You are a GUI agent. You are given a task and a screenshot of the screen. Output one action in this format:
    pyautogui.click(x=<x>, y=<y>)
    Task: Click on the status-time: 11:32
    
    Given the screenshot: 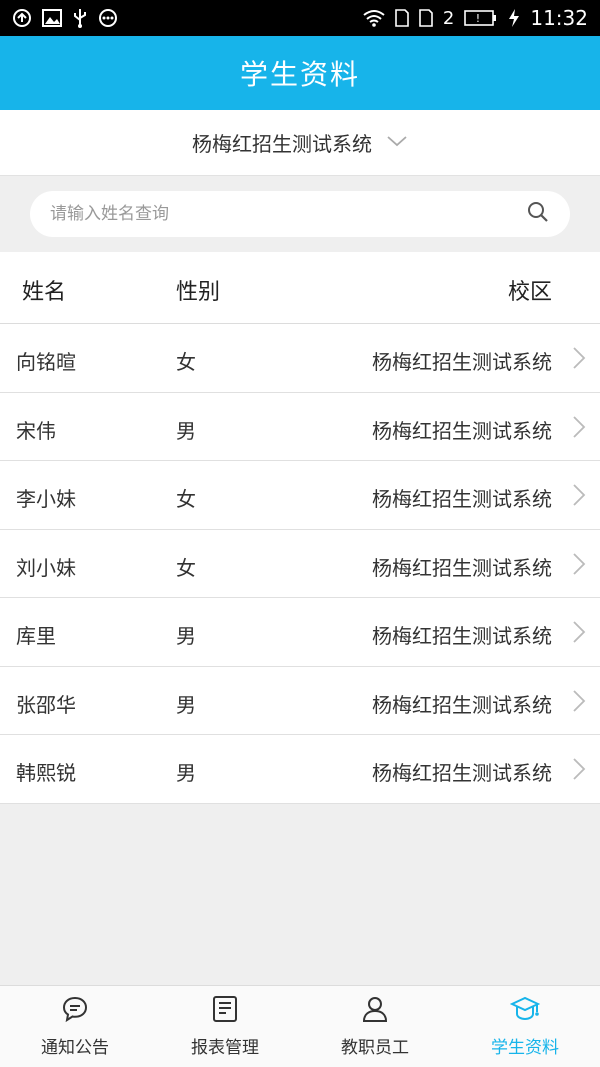 What is the action you would take?
    pyautogui.click(x=559, y=18)
    